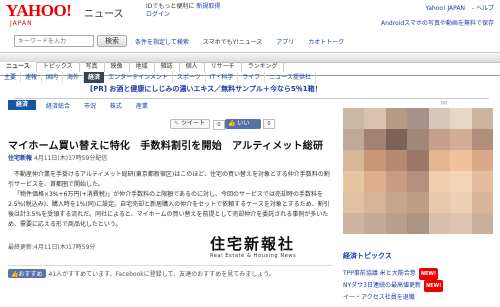 The height and width of the screenshot is (307, 500). What do you see at coordinates (189, 77) in the screenshot?
I see `category-sports: スポーツ` at bounding box center [189, 77].